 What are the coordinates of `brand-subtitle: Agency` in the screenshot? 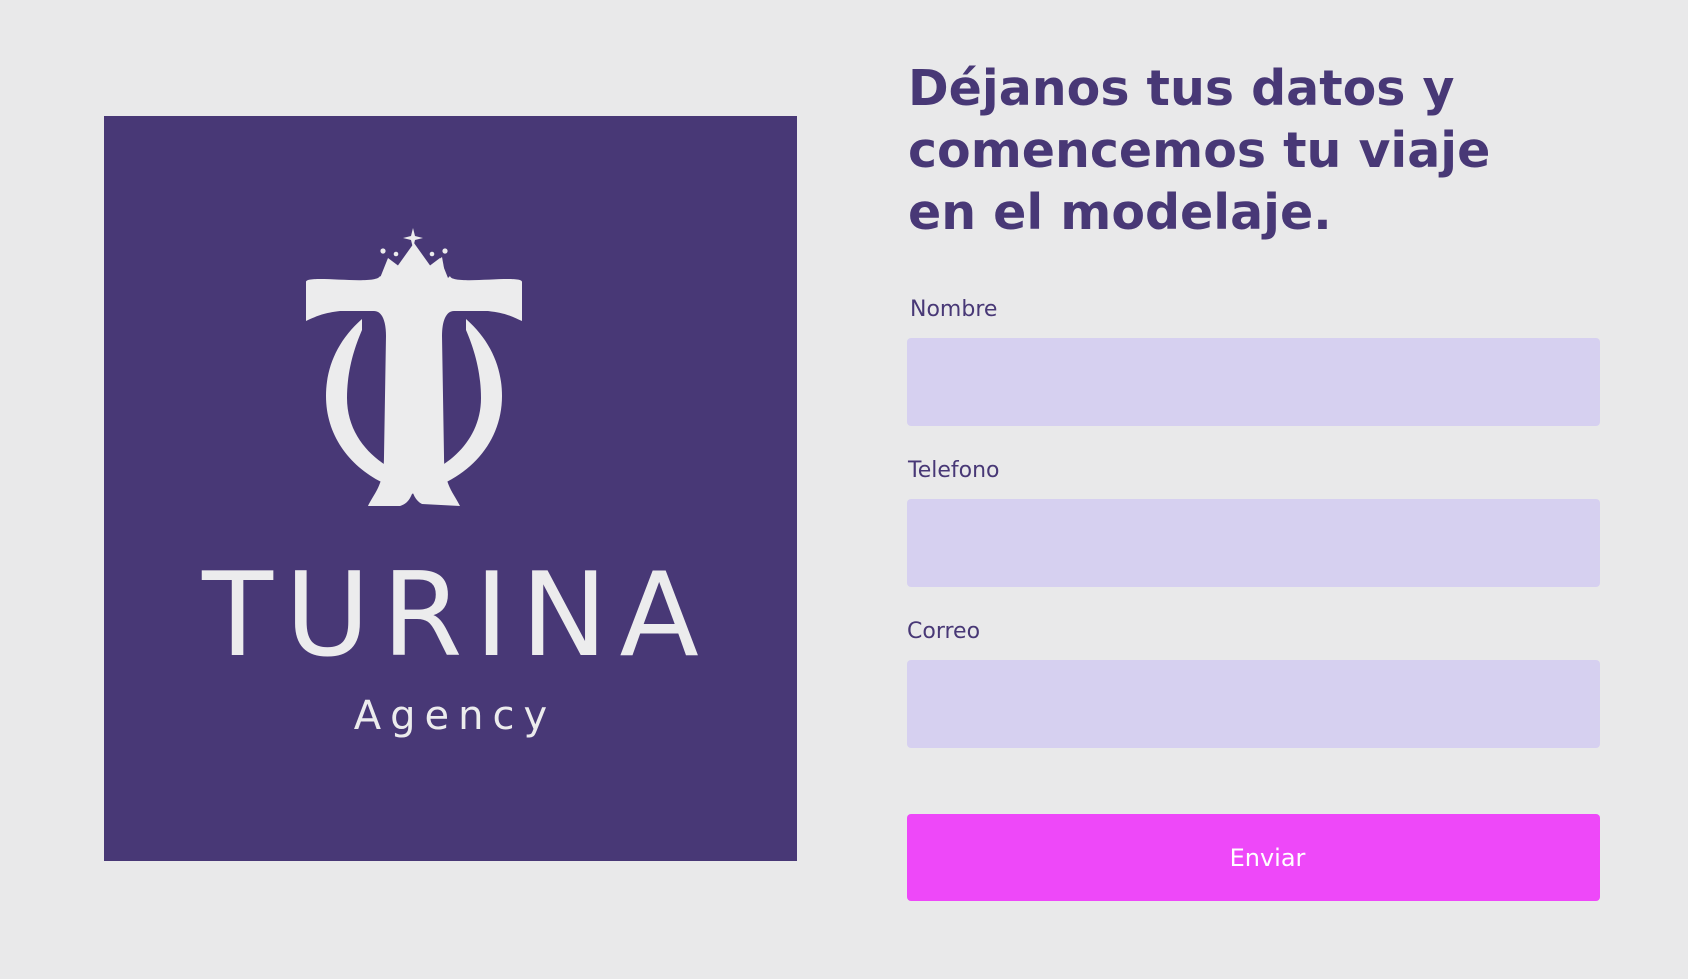 It's located at (455, 716).